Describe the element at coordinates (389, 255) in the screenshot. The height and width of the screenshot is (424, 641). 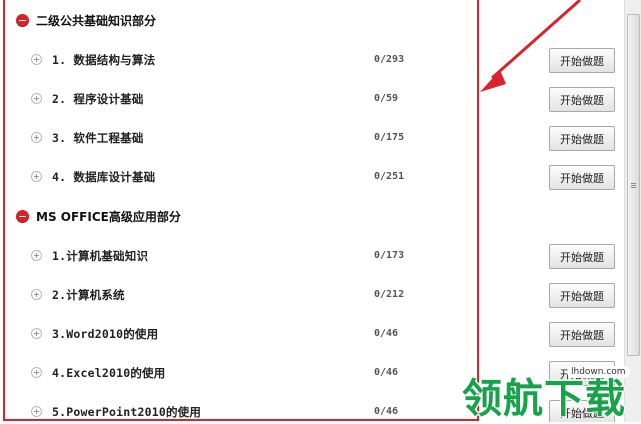
I see `item-count: 0/173` at that location.